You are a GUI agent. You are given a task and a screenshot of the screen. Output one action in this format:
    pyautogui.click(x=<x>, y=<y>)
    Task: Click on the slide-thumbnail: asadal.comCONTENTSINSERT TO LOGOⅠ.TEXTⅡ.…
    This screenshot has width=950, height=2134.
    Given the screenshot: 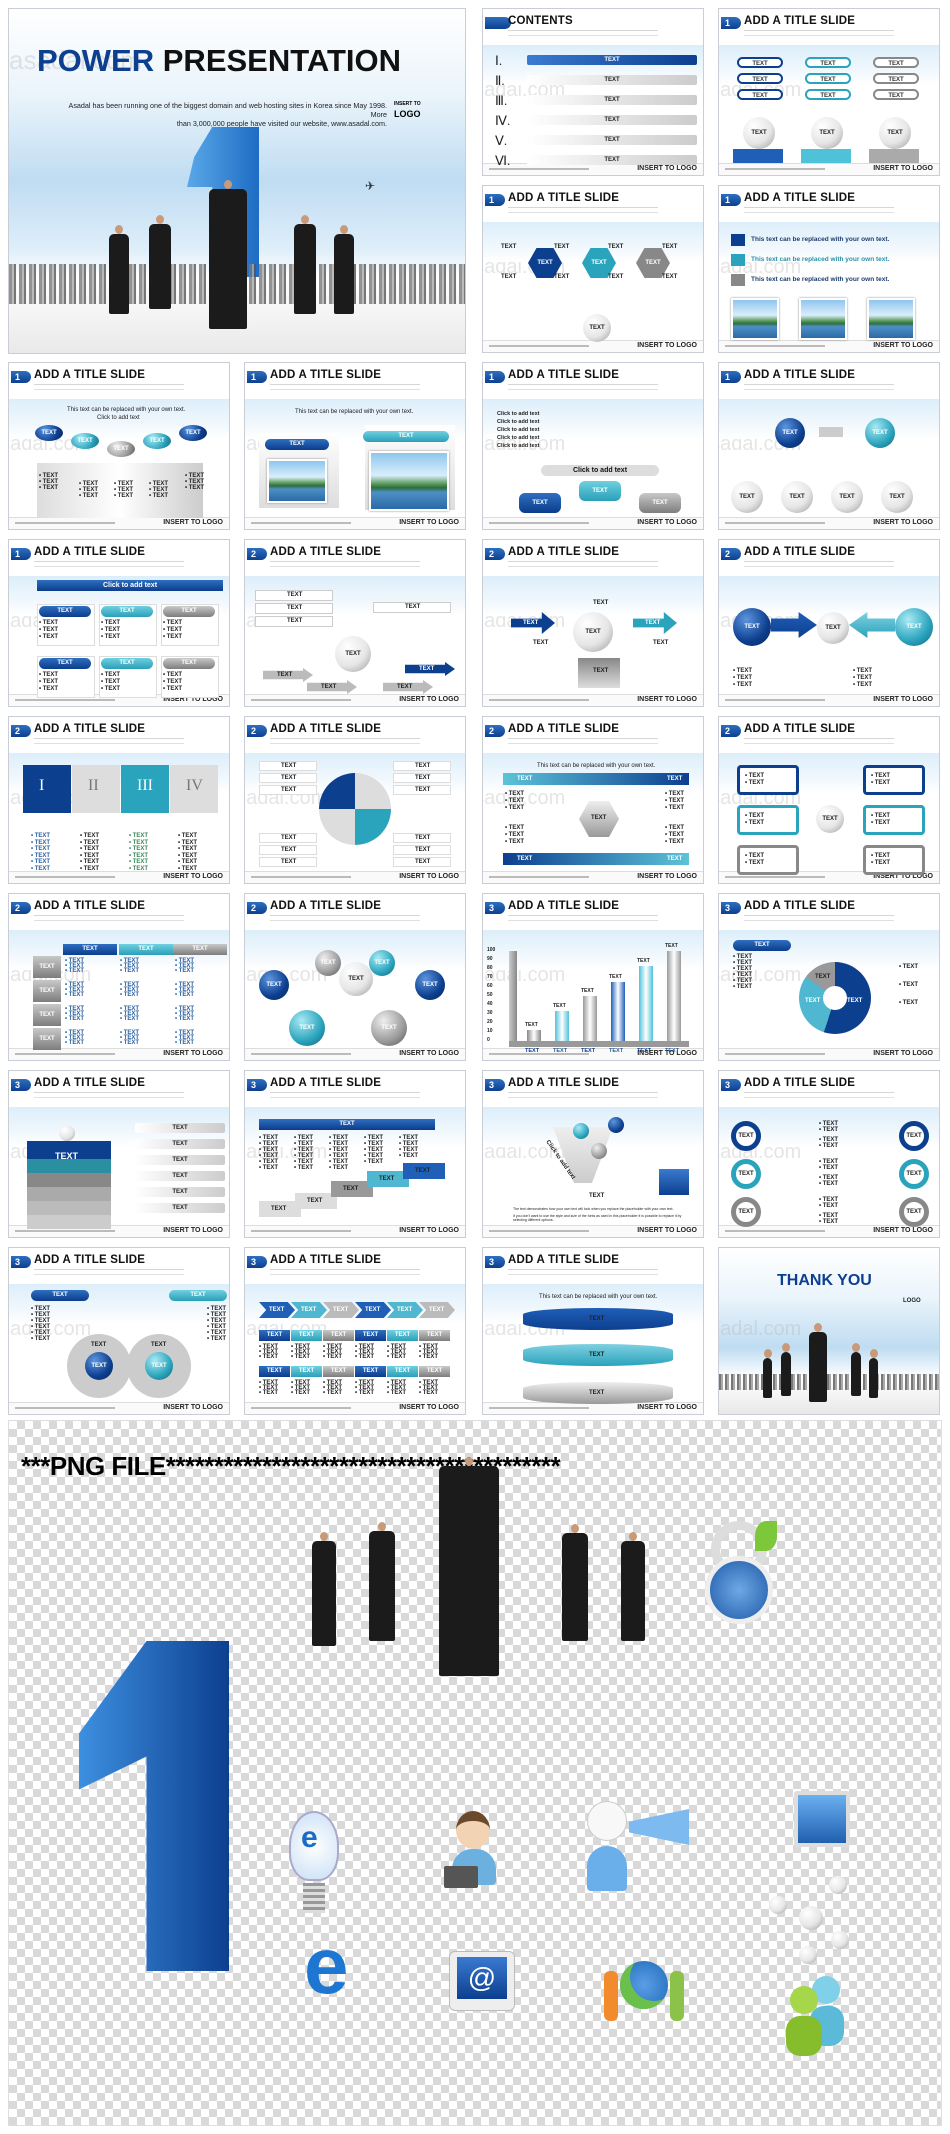 What is the action you would take?
    pyautogui.click(x=593, y=92)
    